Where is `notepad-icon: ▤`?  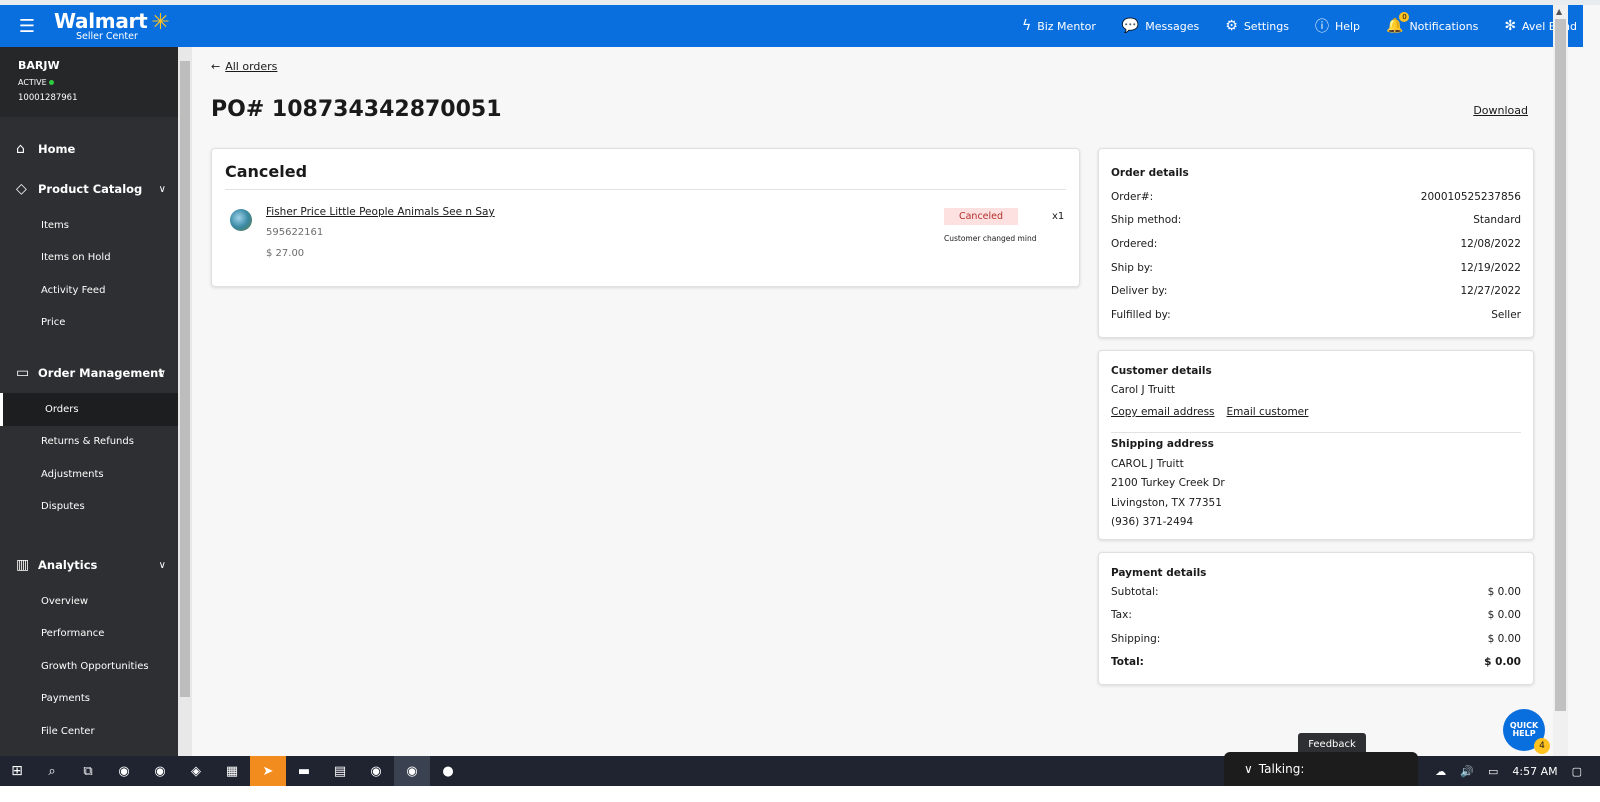 notepad-icon: ▤ is located at coordinates (340, 771).